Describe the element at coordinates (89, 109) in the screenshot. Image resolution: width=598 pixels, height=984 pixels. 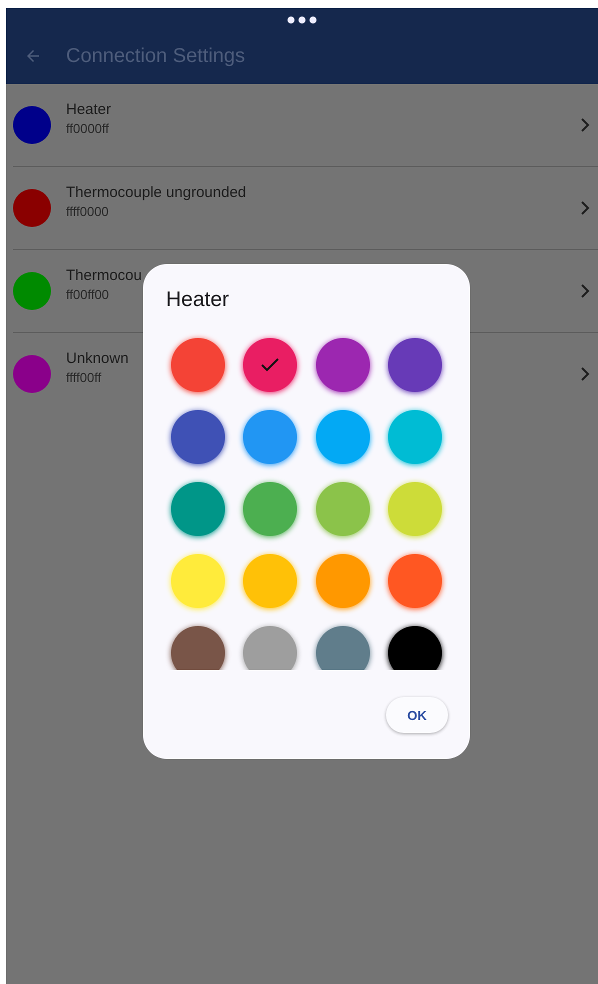
I see `item-name: Heater` at that location.